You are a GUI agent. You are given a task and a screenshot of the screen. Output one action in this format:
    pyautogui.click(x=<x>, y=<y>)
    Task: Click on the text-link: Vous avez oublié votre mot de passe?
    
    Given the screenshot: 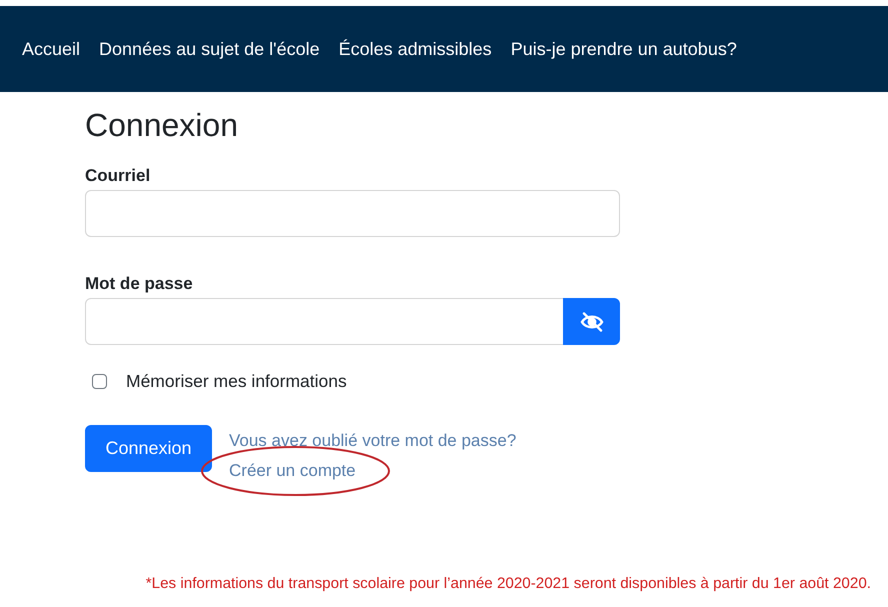 What is the action you would take?
    pyautogui.click(x=372, y=440)
    